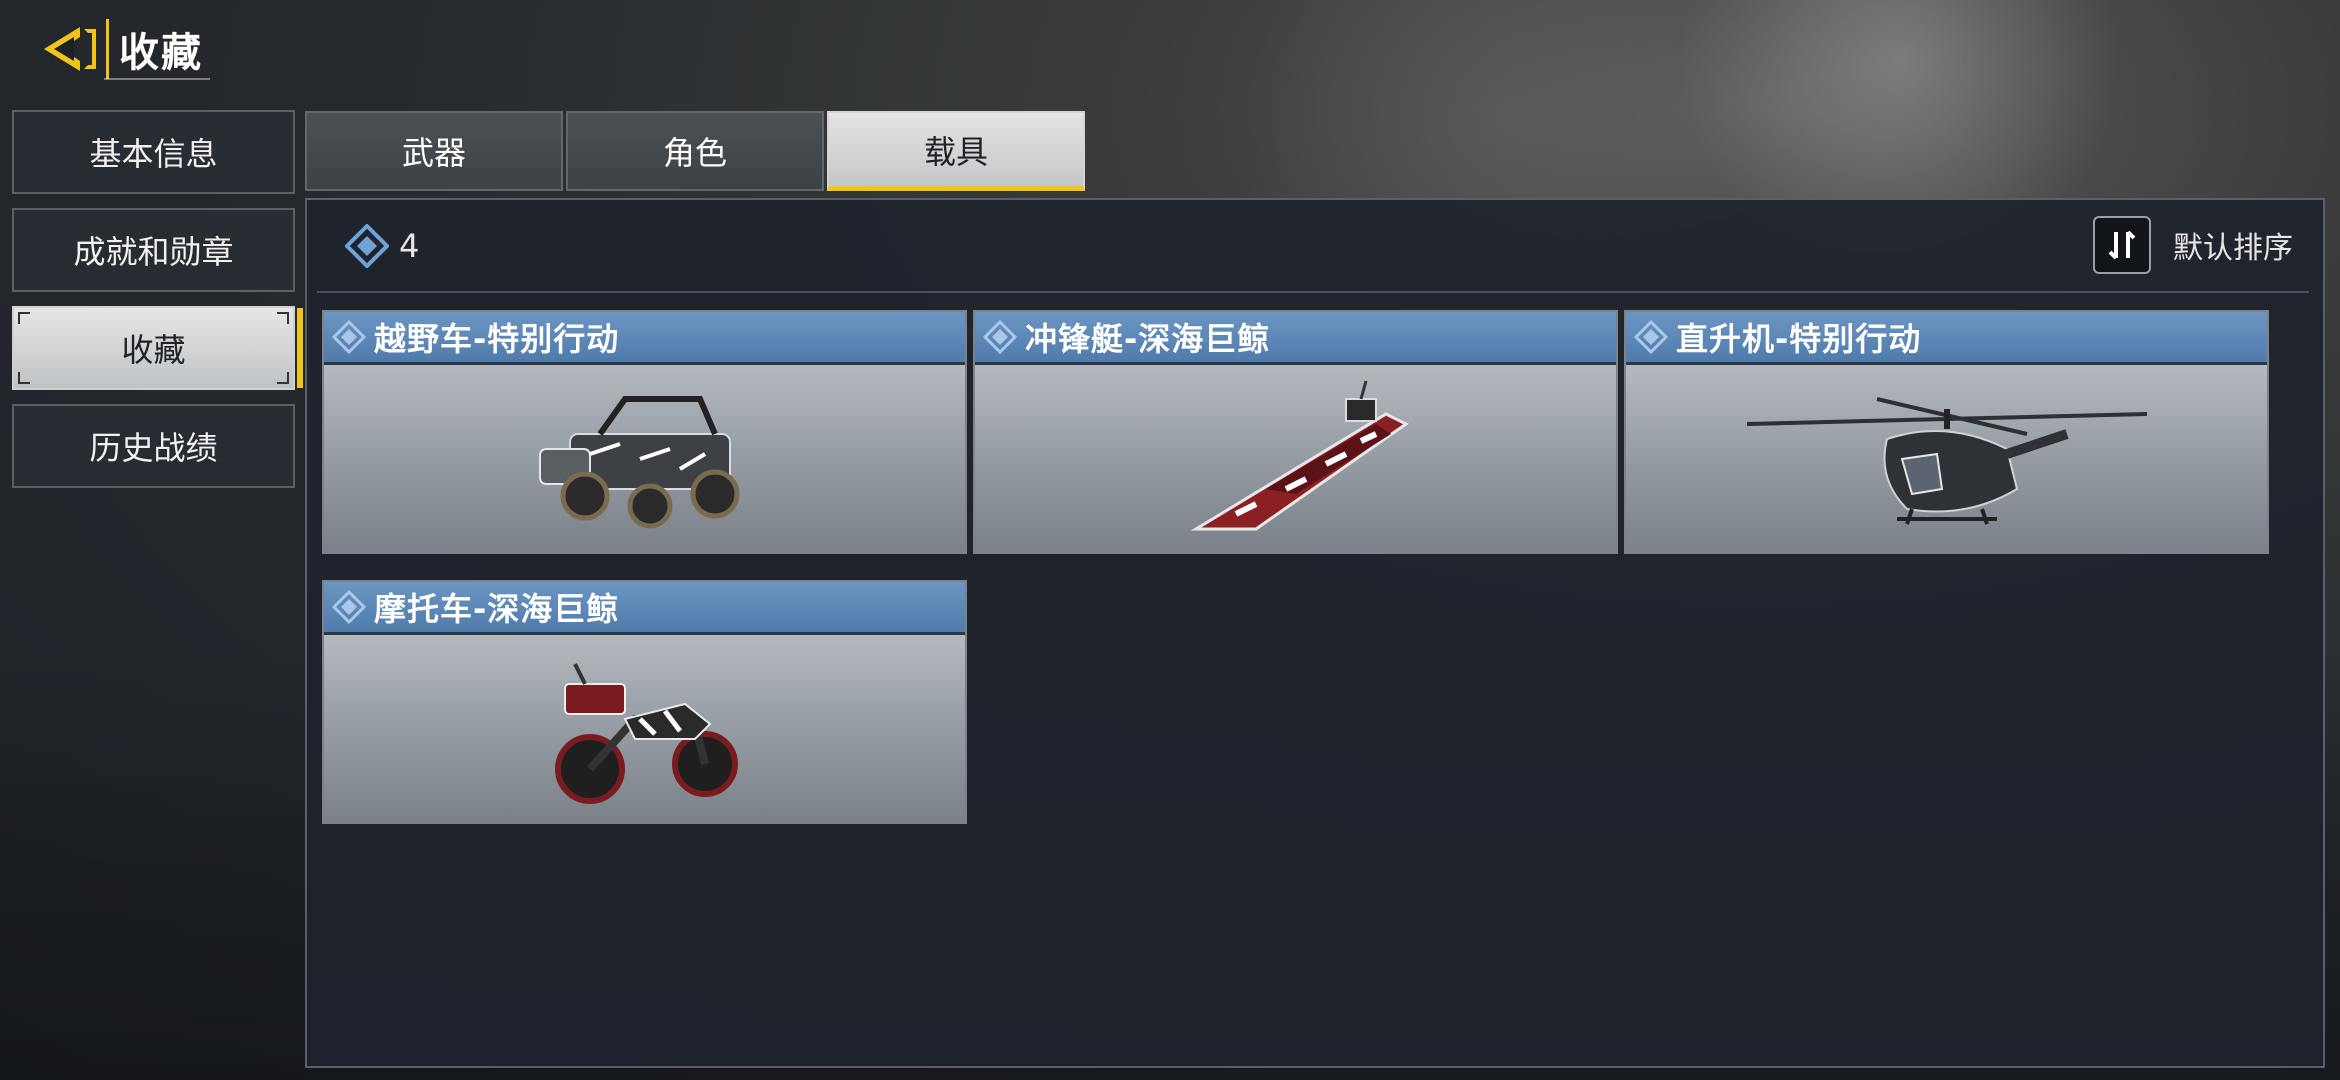 The width and height of the screenshot is (2340, 1080). I want to click on card-name: 冲锋艇-深海巨鲸, so click(1148, 339).